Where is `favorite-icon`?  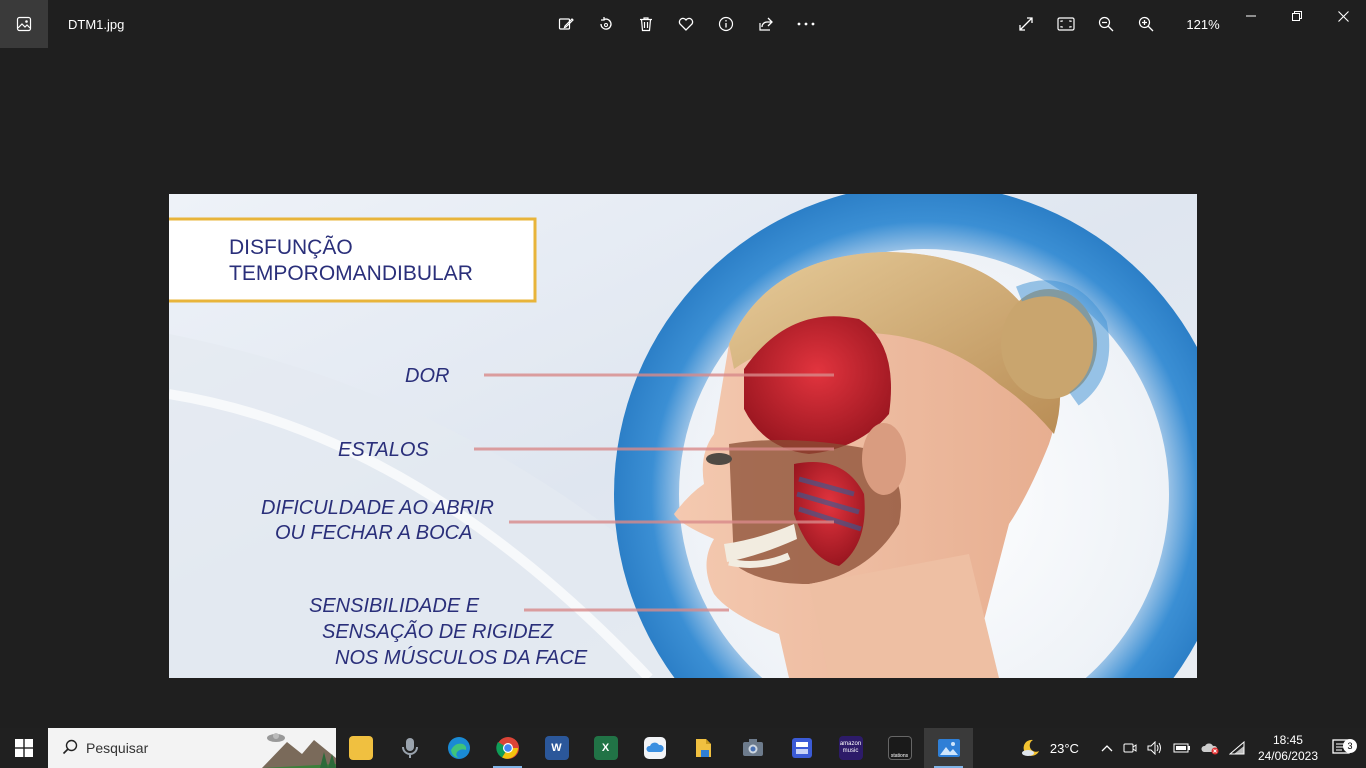
favorite-icon is located at coordinates (686, 24).